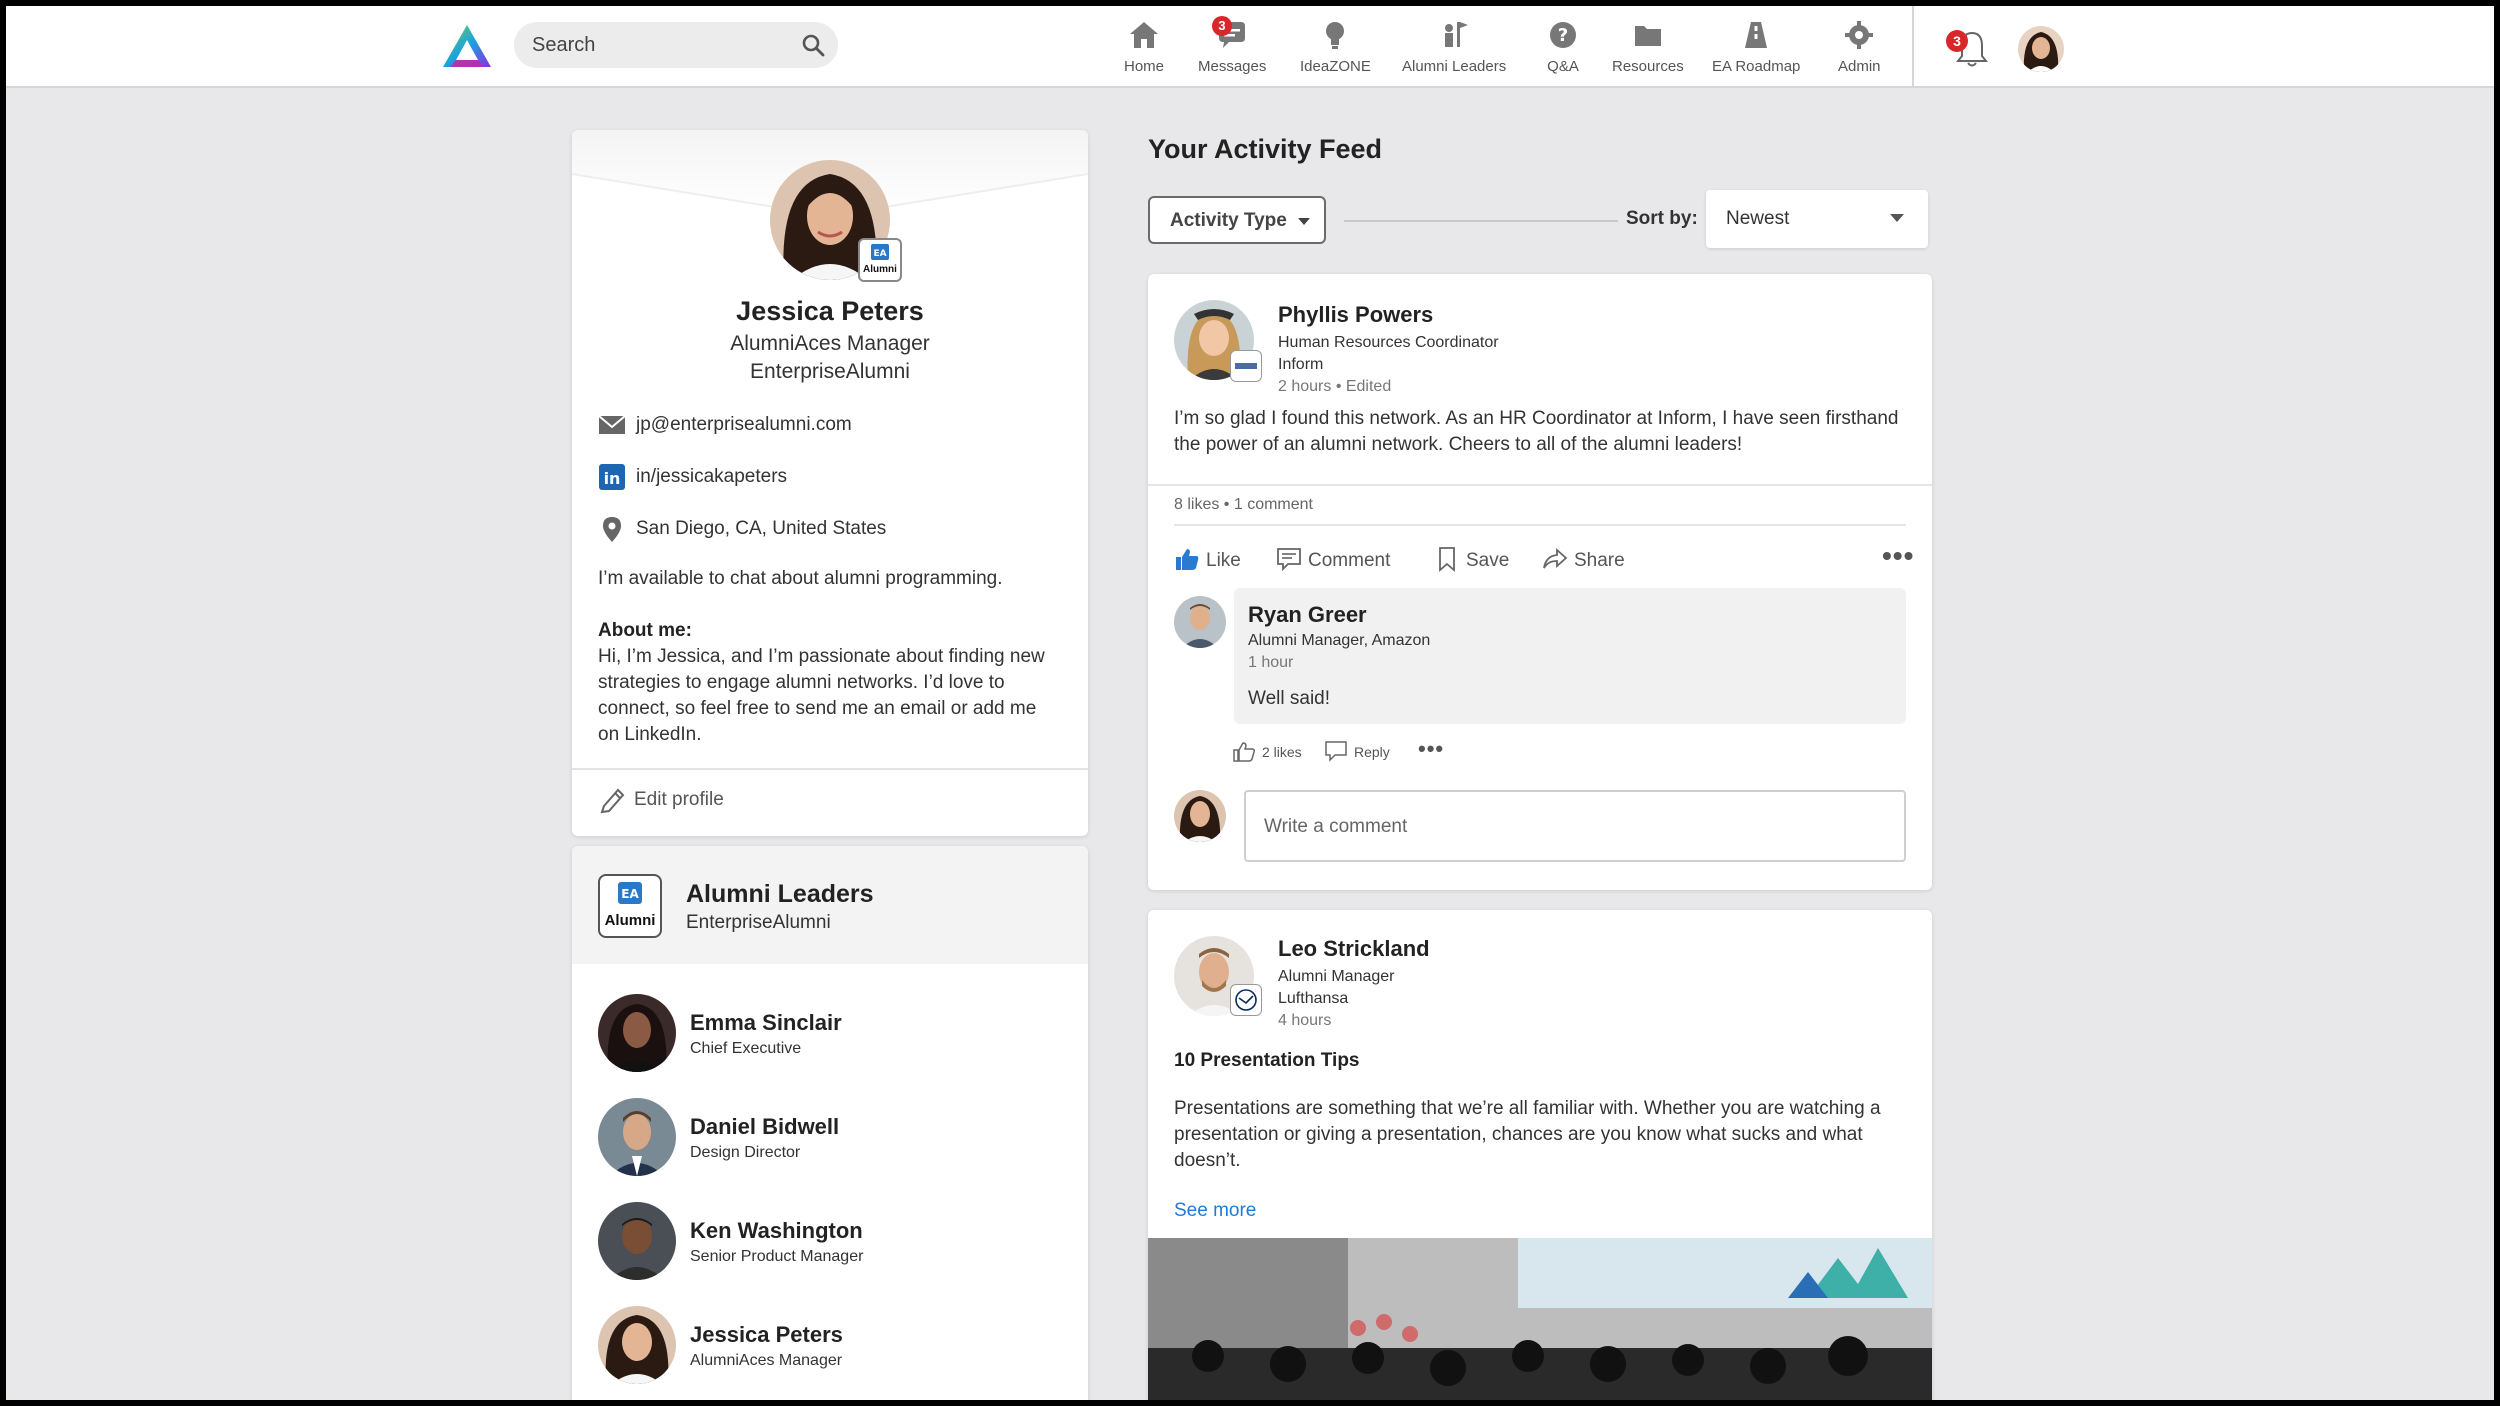 The image size is (2500, 1406). I want to click on post-image, so click(1540, 1319).